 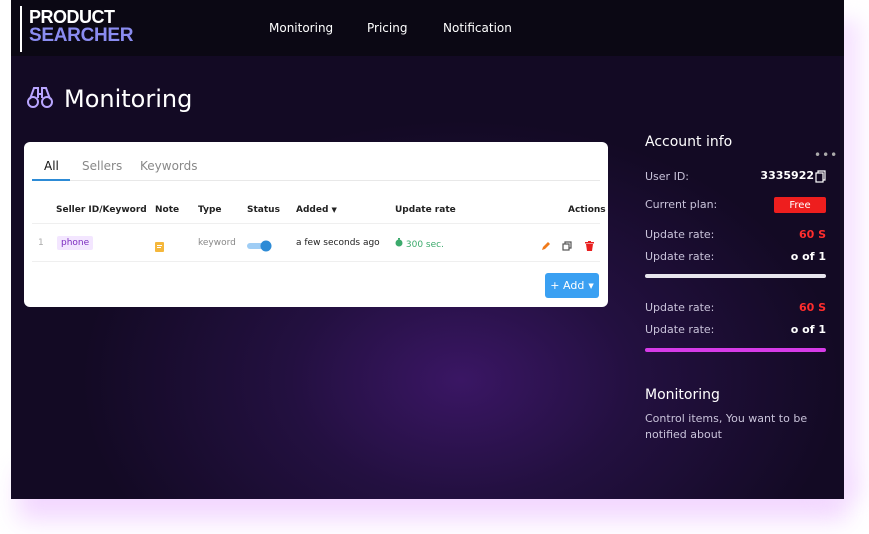 What do you see at coordinates (567, 285) in the screenshot?
I see `add-button-label: + Add` at bounding box center [567, 285].